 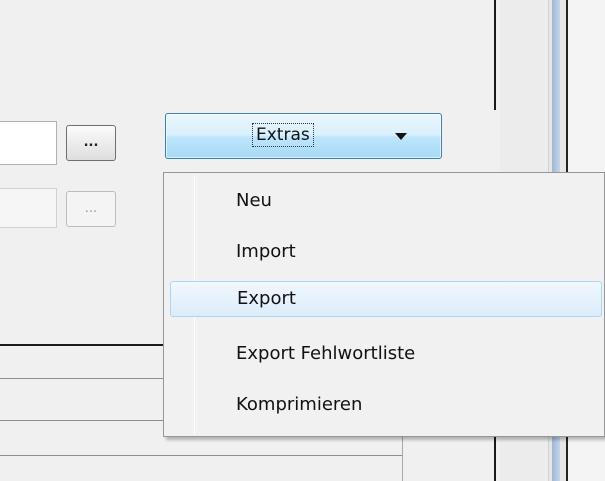 What do you see at coordinates (386, 299) in the screenshot?
I see `menu-item-export: Export` at bounding box center [386, 299].